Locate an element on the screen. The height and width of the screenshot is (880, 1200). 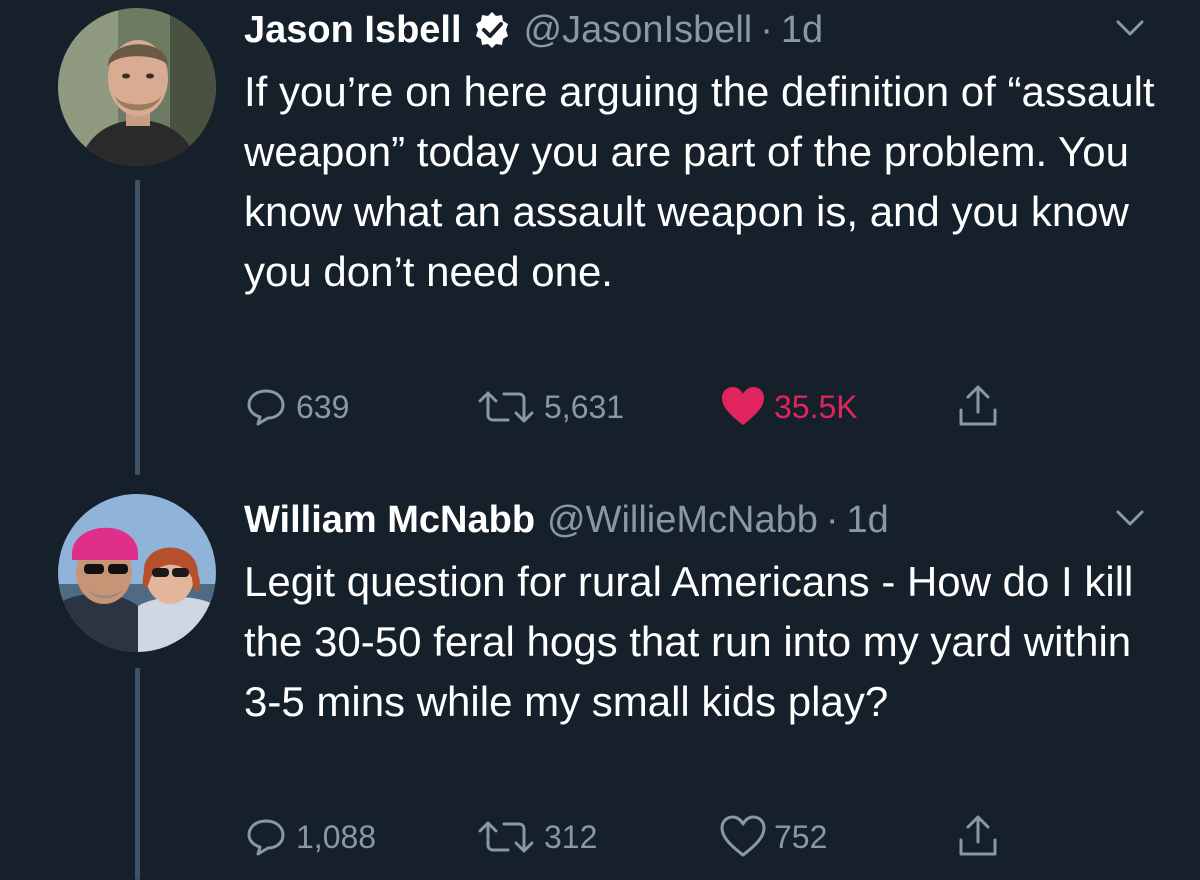
author-handle: @JasonIsbell is located at coordinates (638, 30).